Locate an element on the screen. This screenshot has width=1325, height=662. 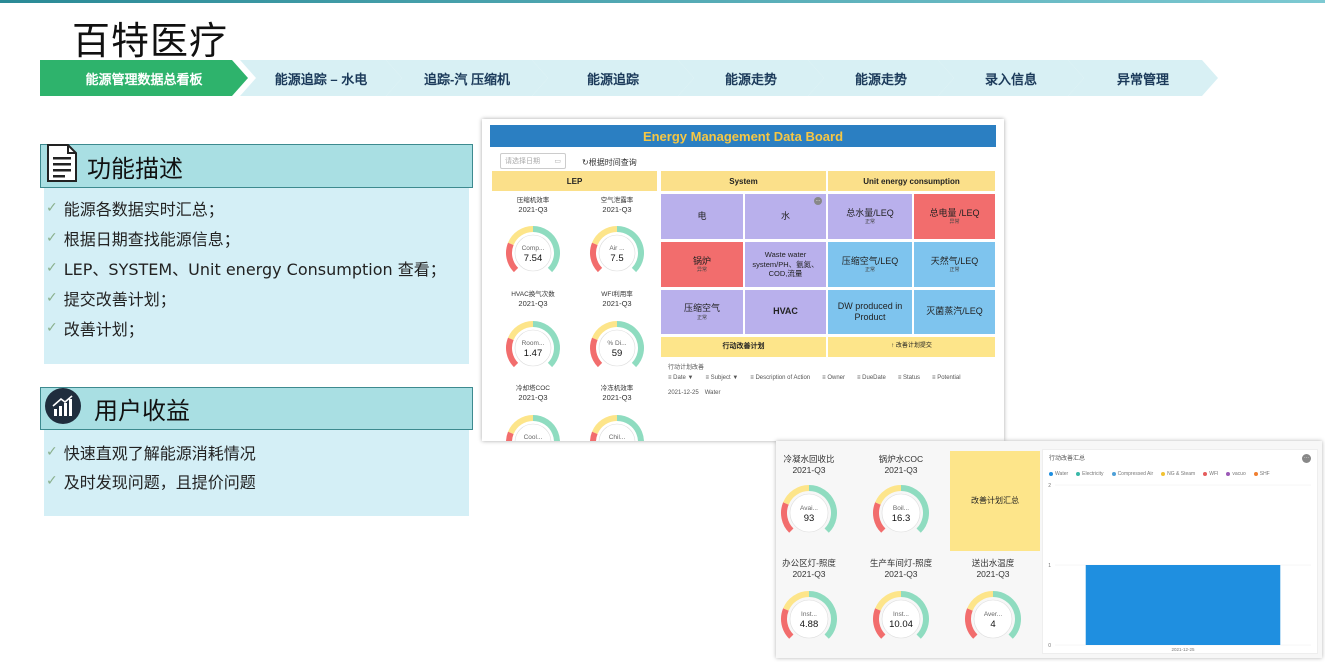
unit-tile-total-water: 总水量/LEQ 正常 is located at coordinates (870, 216).